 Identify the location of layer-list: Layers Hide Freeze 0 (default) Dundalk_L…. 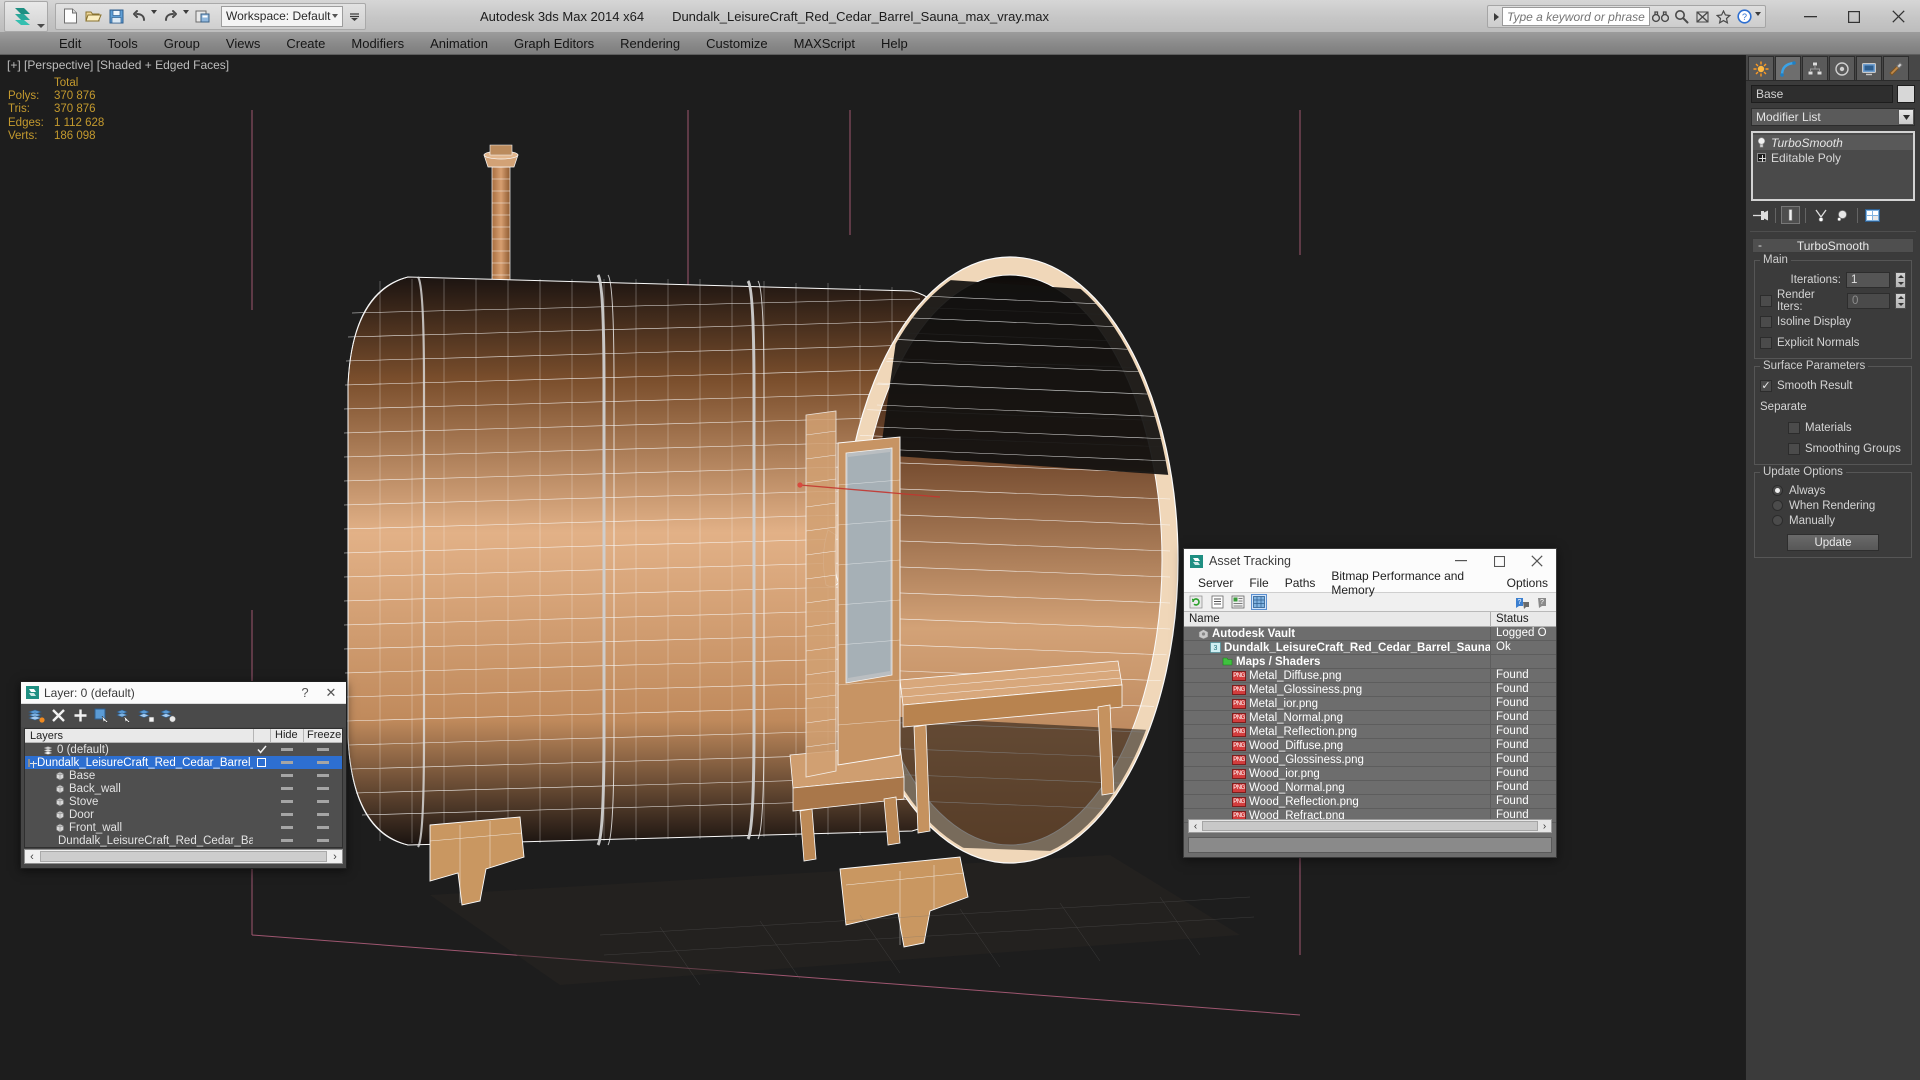
(183, 788).